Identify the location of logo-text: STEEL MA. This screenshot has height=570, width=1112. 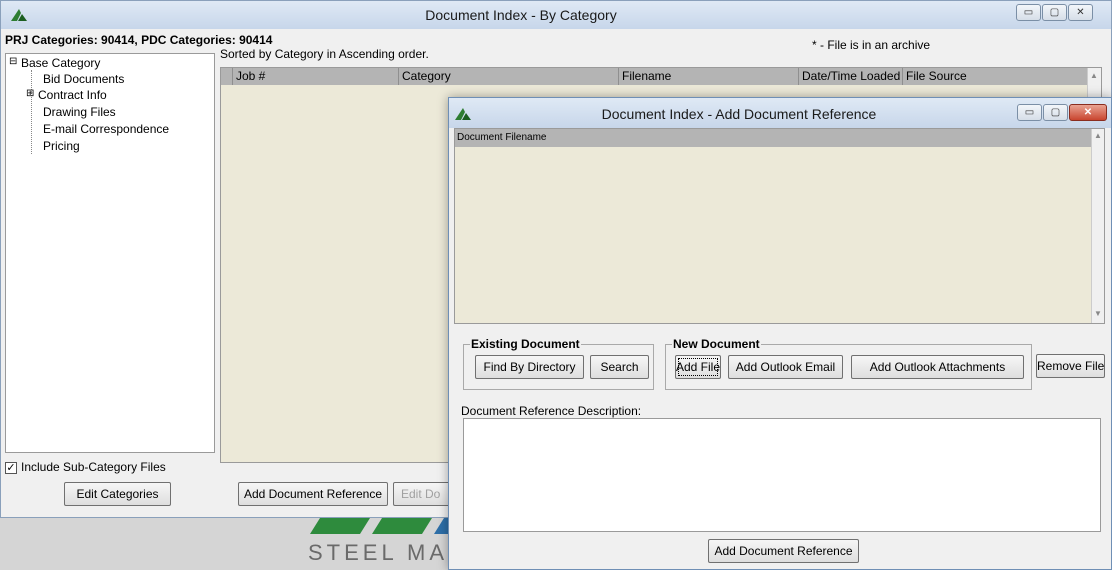
(378, 552).